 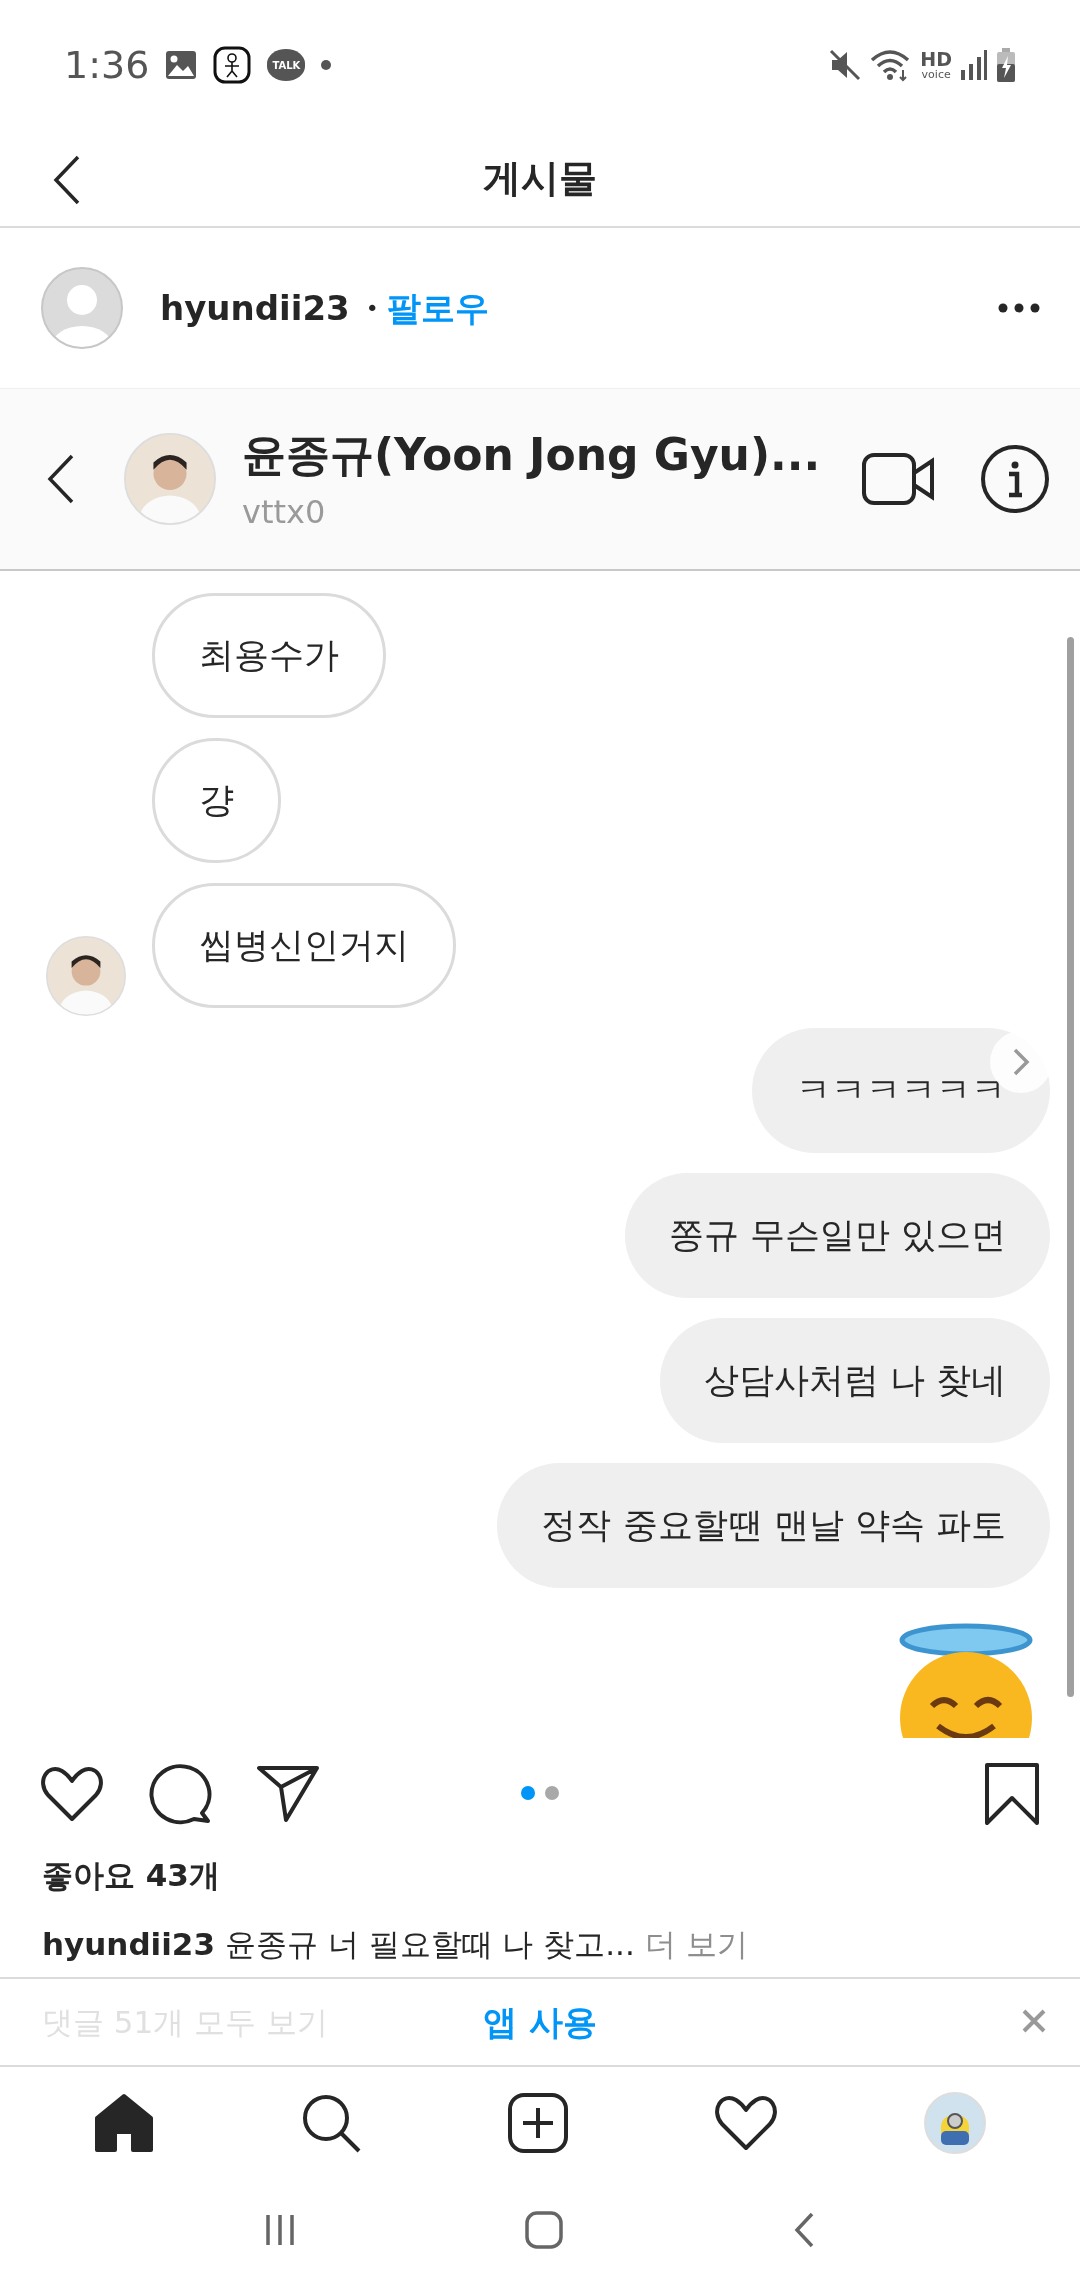 I want to click on stick-figure-icon, so click(x=232, y=65).